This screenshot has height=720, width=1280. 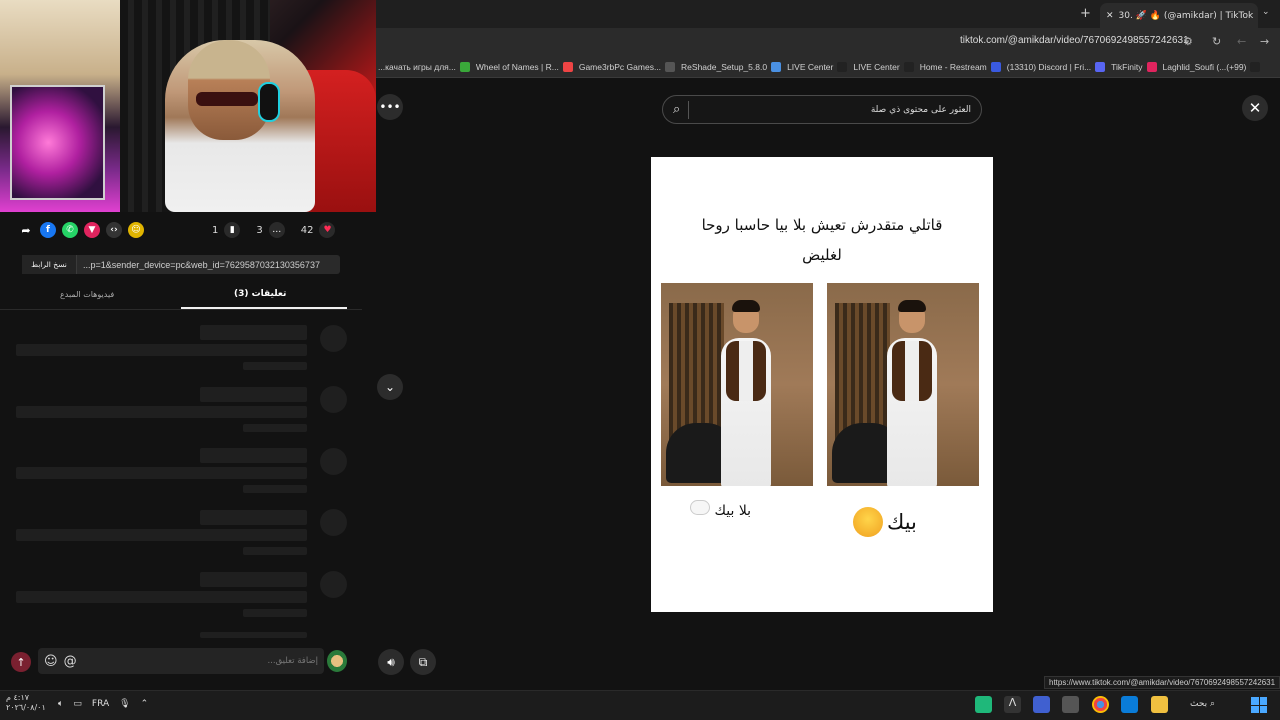 What do you see at coordinates (423, 662) in the screenshot?
I see `picture-in-picture-icon: ⧉` at bounding box center [423, 662].